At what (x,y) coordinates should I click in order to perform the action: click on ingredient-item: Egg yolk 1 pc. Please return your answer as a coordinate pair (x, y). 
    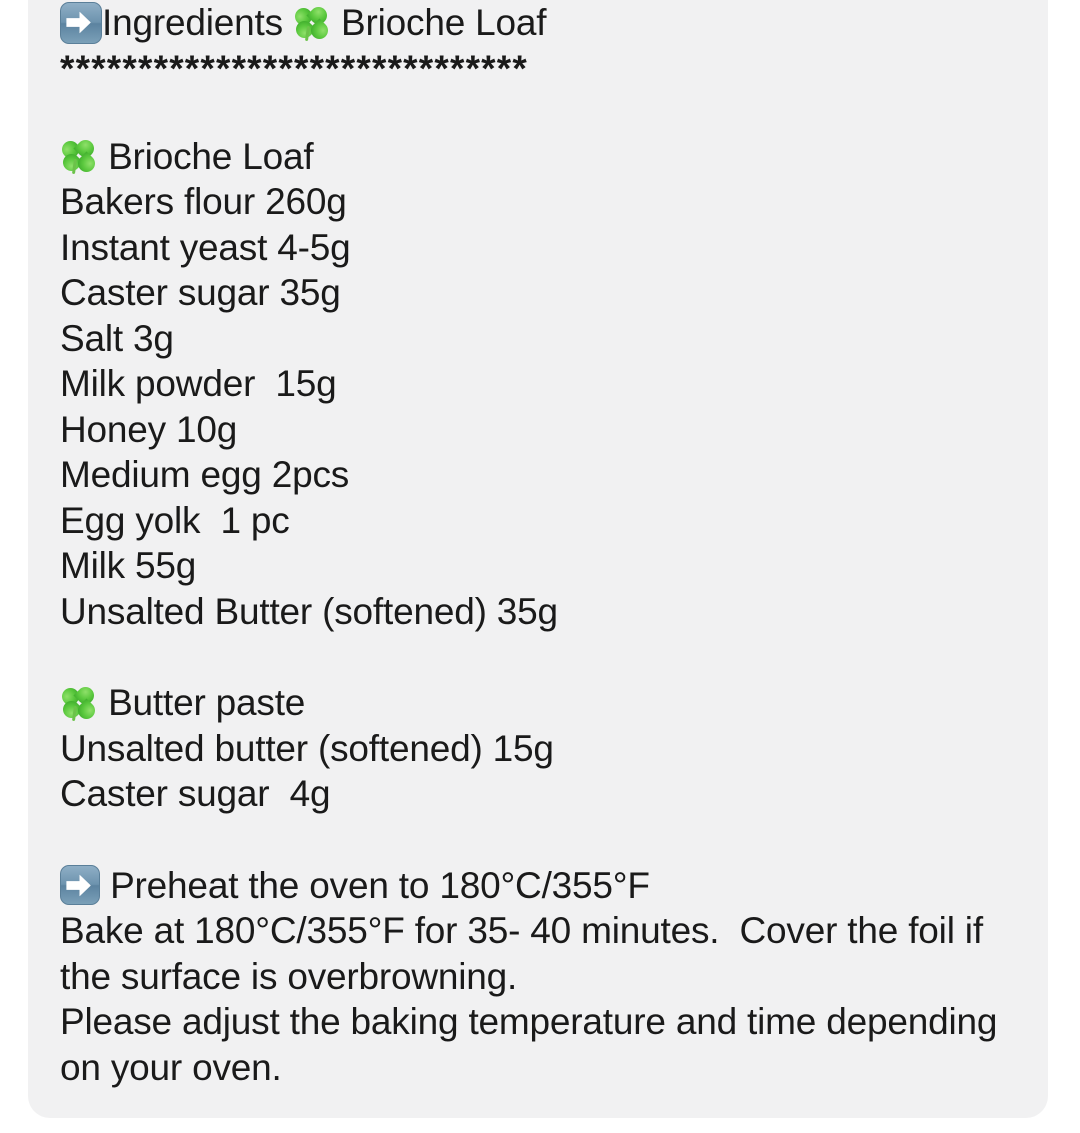
    Looking at the image, I should click on (175, 520).